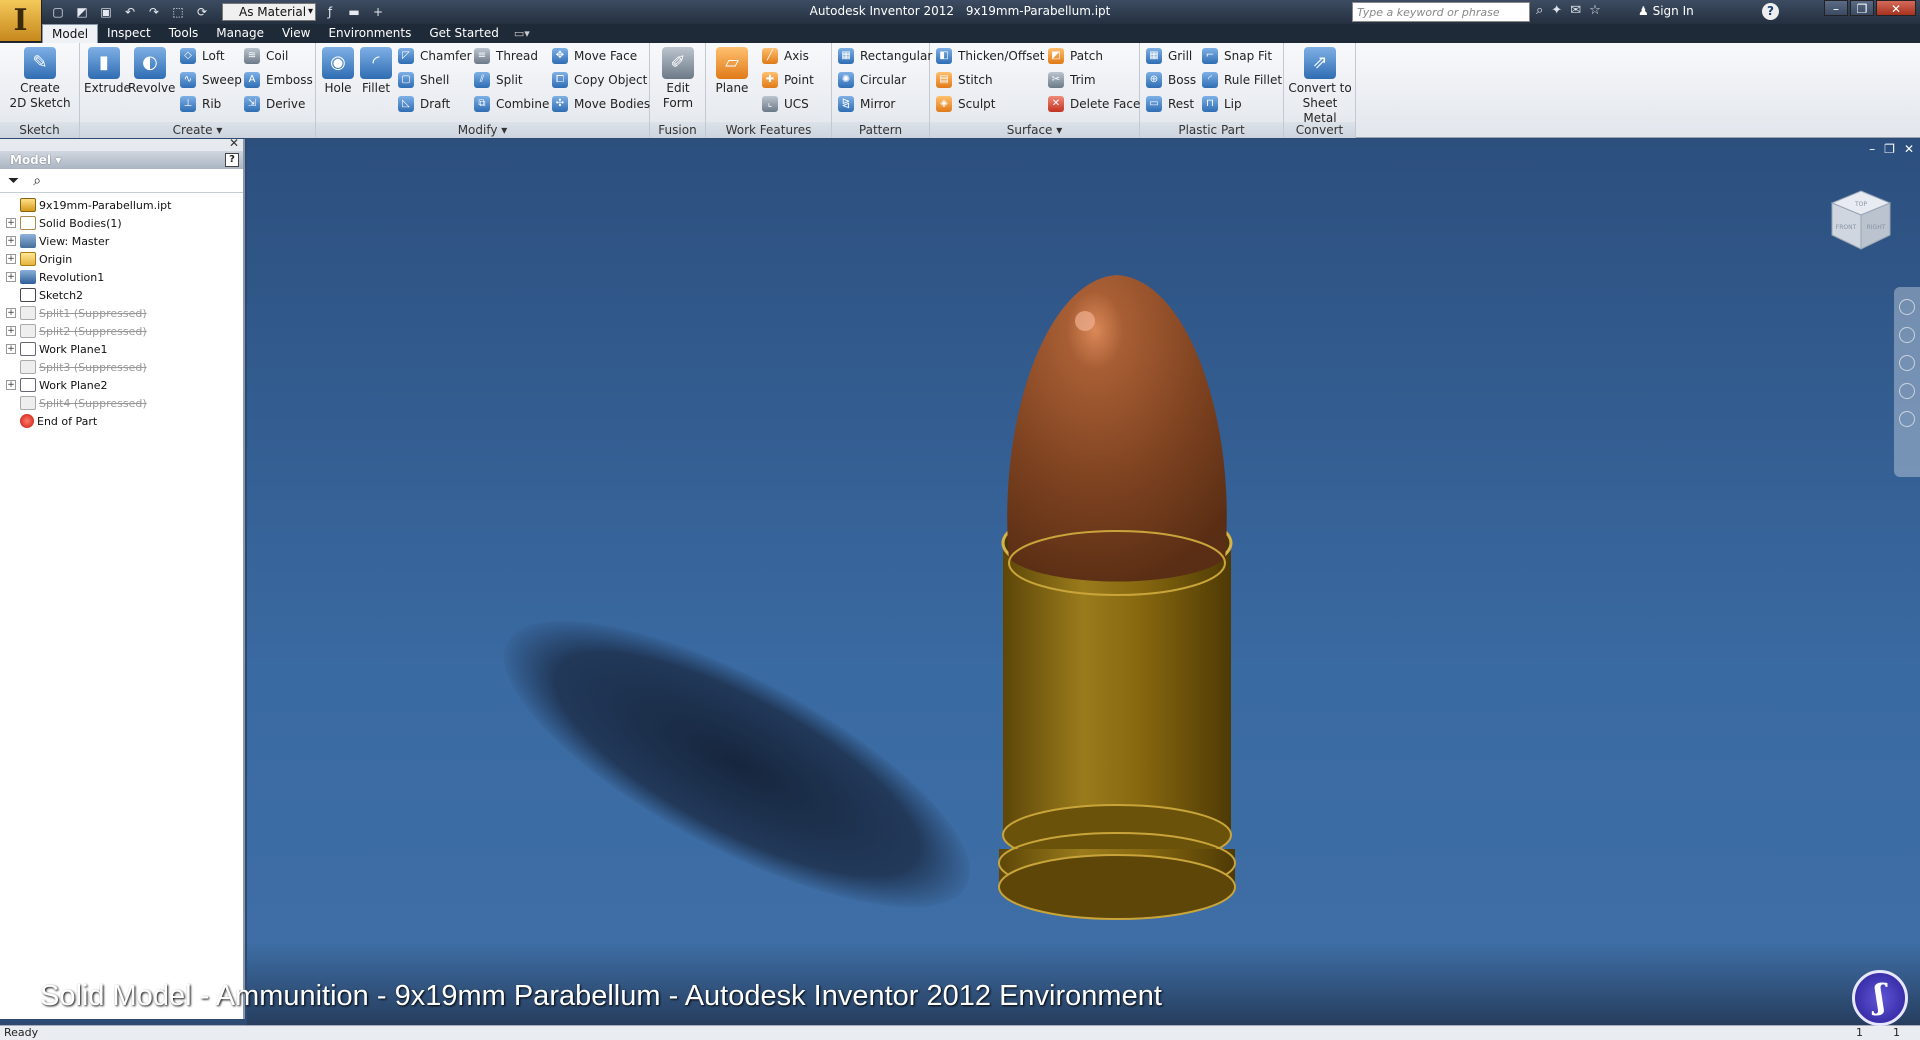 The height and width of the screenshot is (1040, 1920). Describe the element at coordinates (464, 33) in the screenshot. I see `tab-get-started: Get Started` at that location.